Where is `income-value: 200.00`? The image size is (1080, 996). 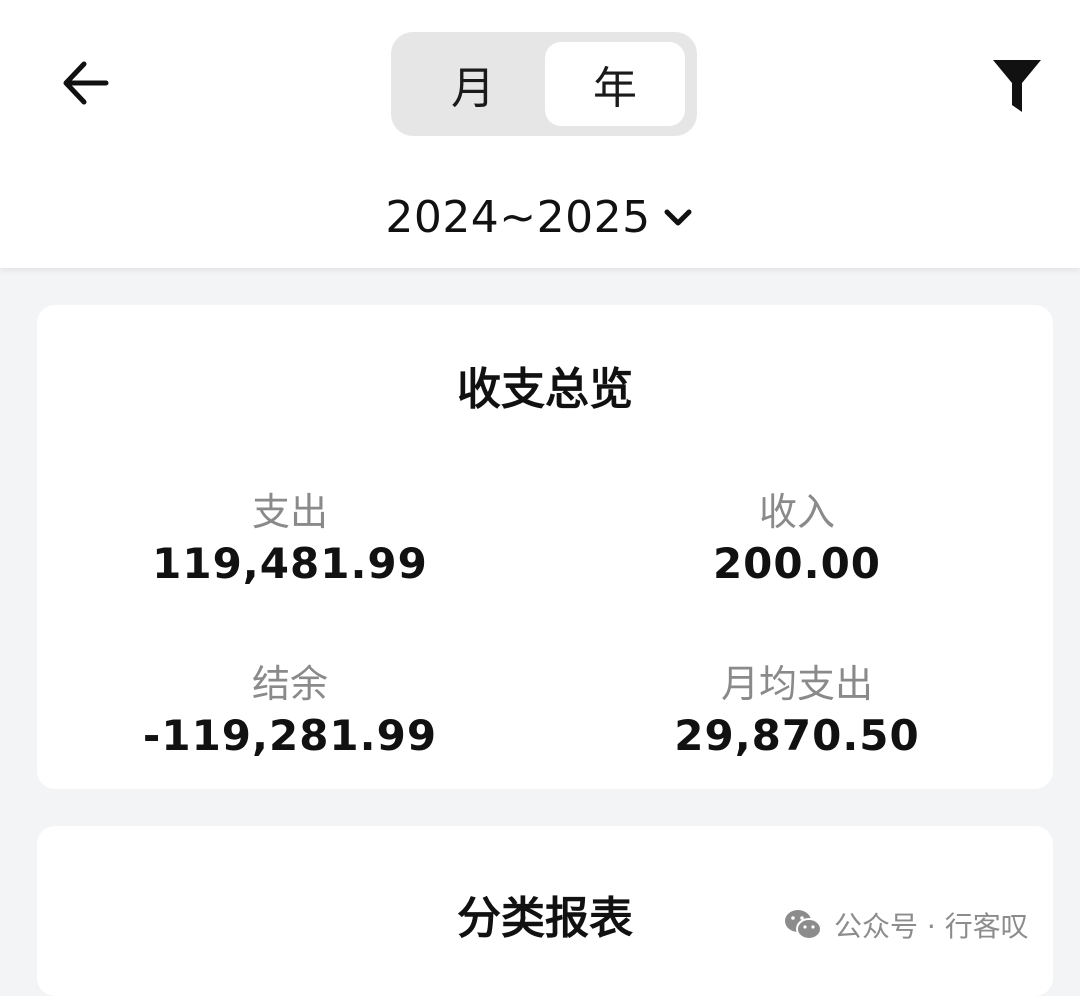 income-value: 200.00 is located at coordinates (797, 563).